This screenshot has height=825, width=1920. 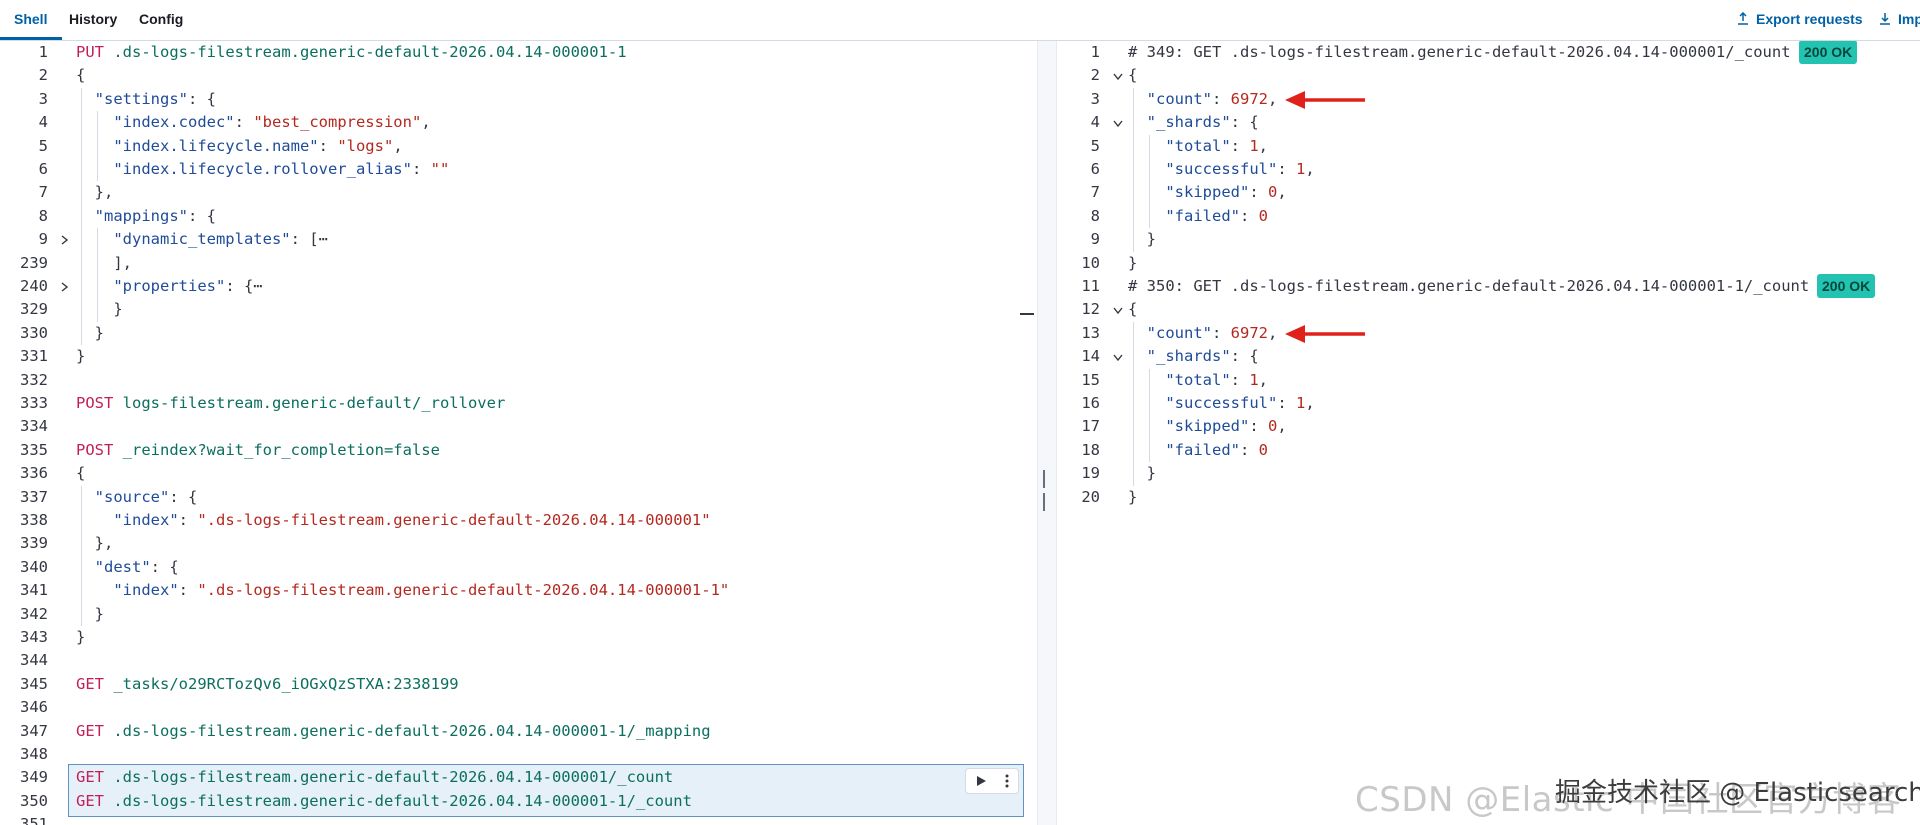 What do you see at coordinates (1737, 793) in the screenshot?
I see `watermark-overlay-text: 掘金技术社区 @ Elasticsearch` at bounding box center [1737, 793].